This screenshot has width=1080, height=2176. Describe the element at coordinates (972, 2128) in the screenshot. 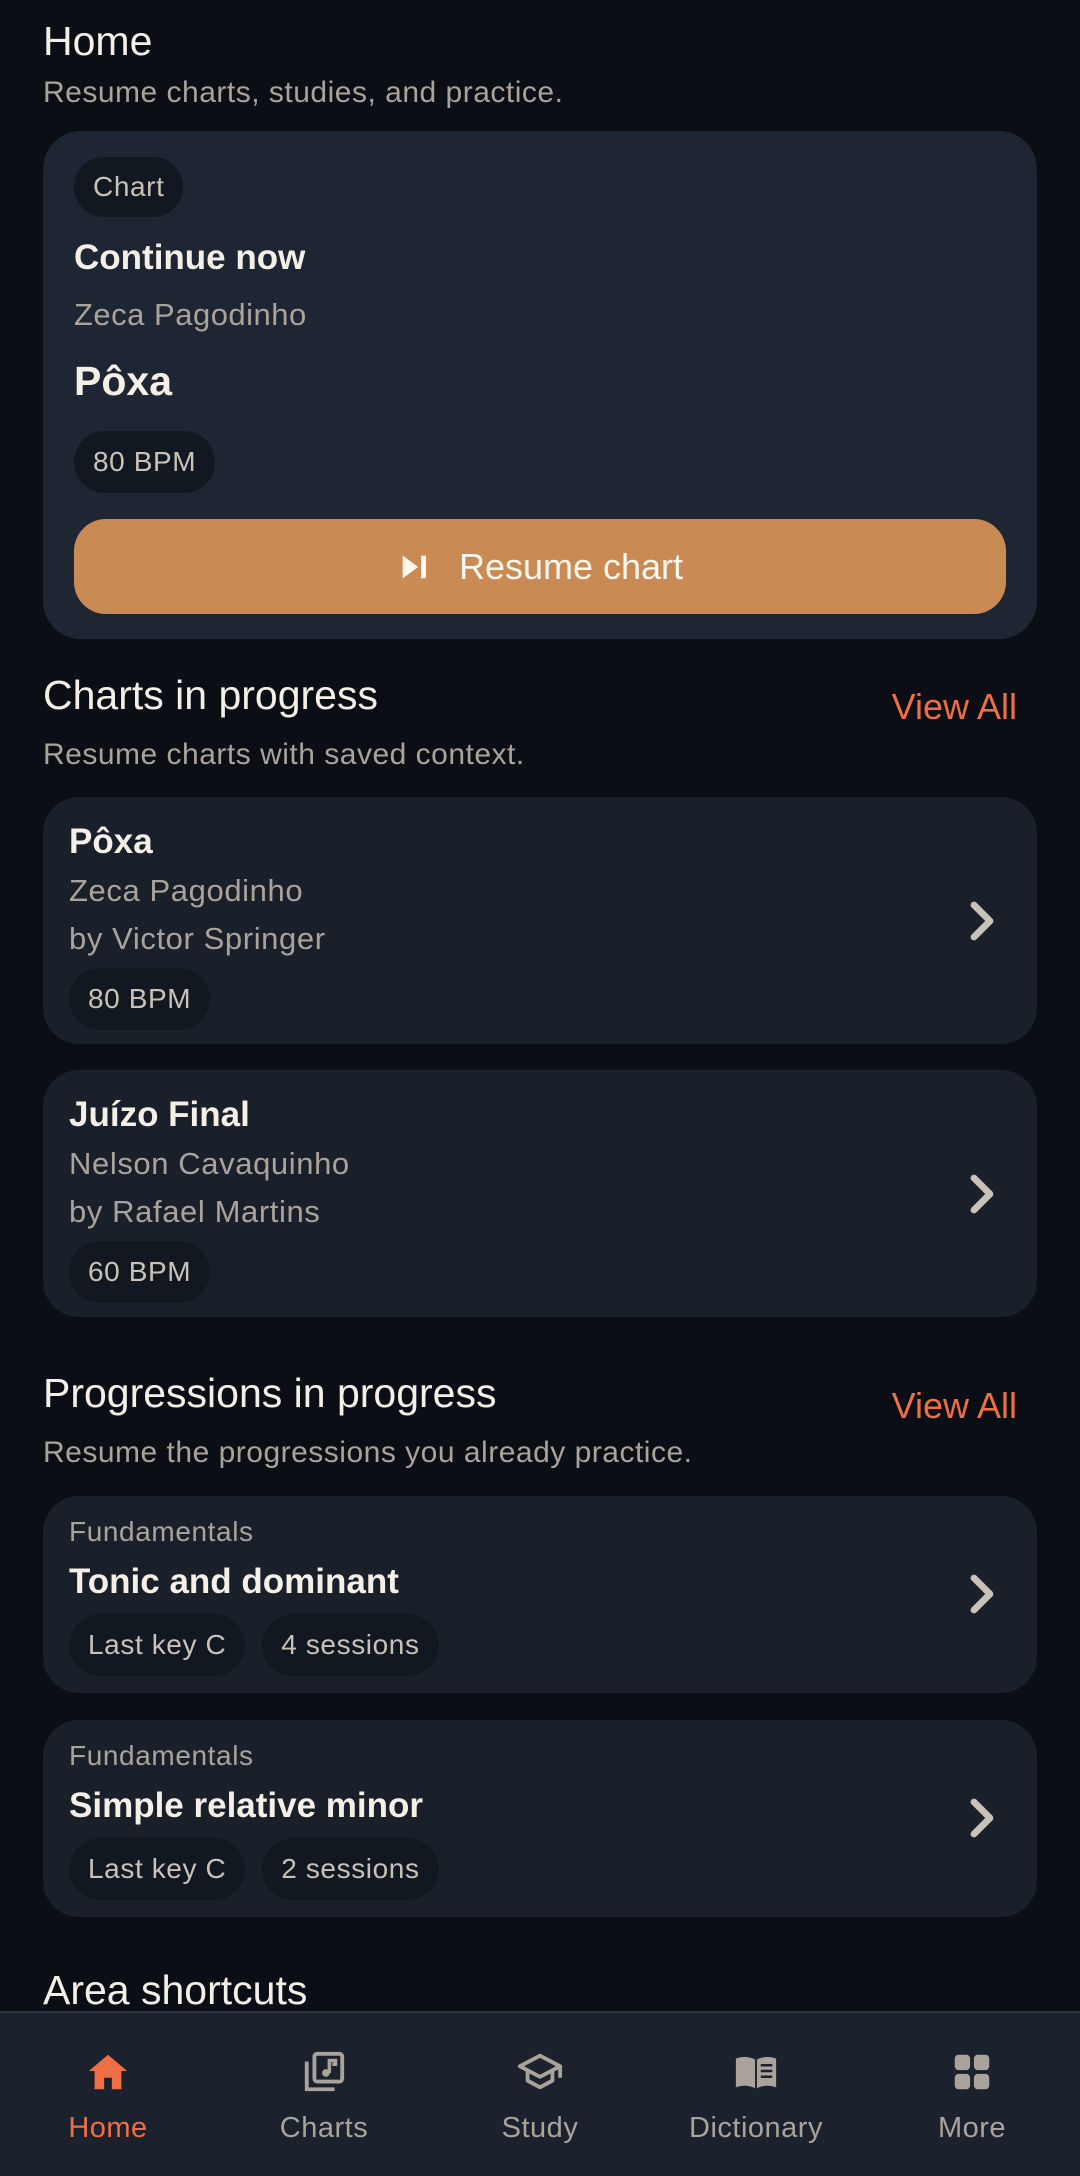

I see `nav-label: More` at that location.